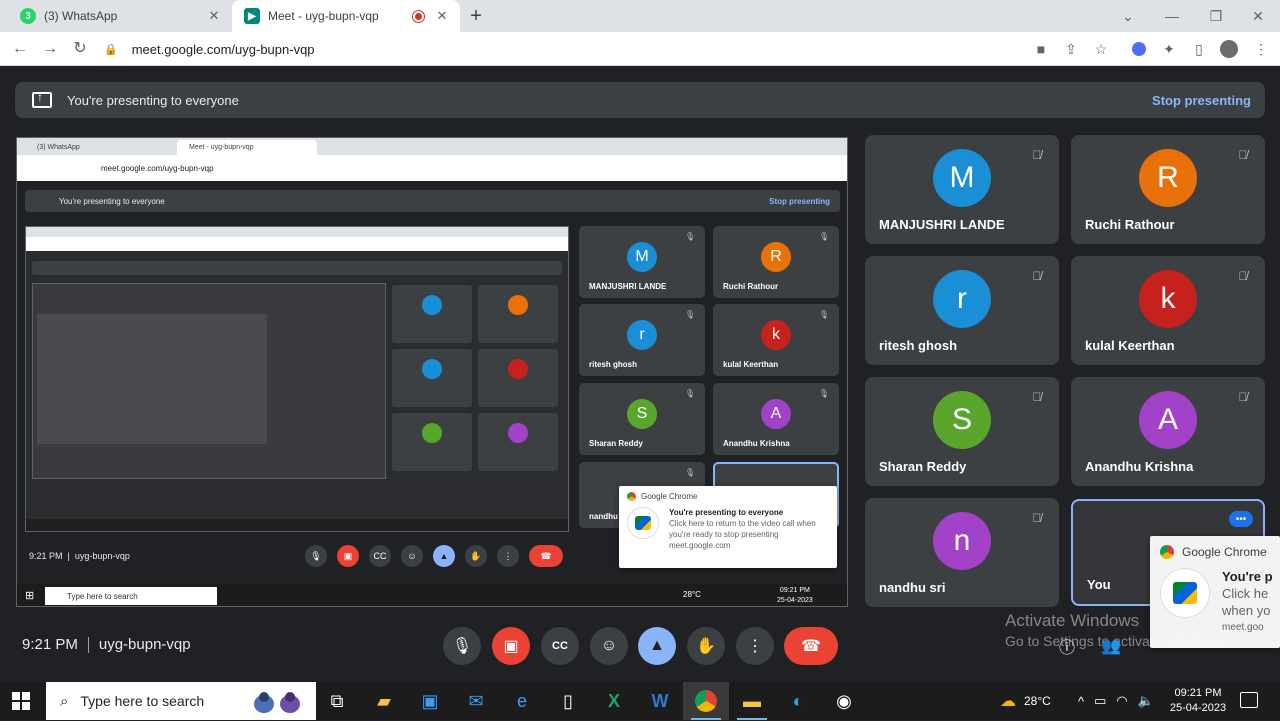 The height and width of the screenshot is (721, 1280). Describe the element at coordinates (706, 701) in the screenshot. I see `chrome-icon` at that location.